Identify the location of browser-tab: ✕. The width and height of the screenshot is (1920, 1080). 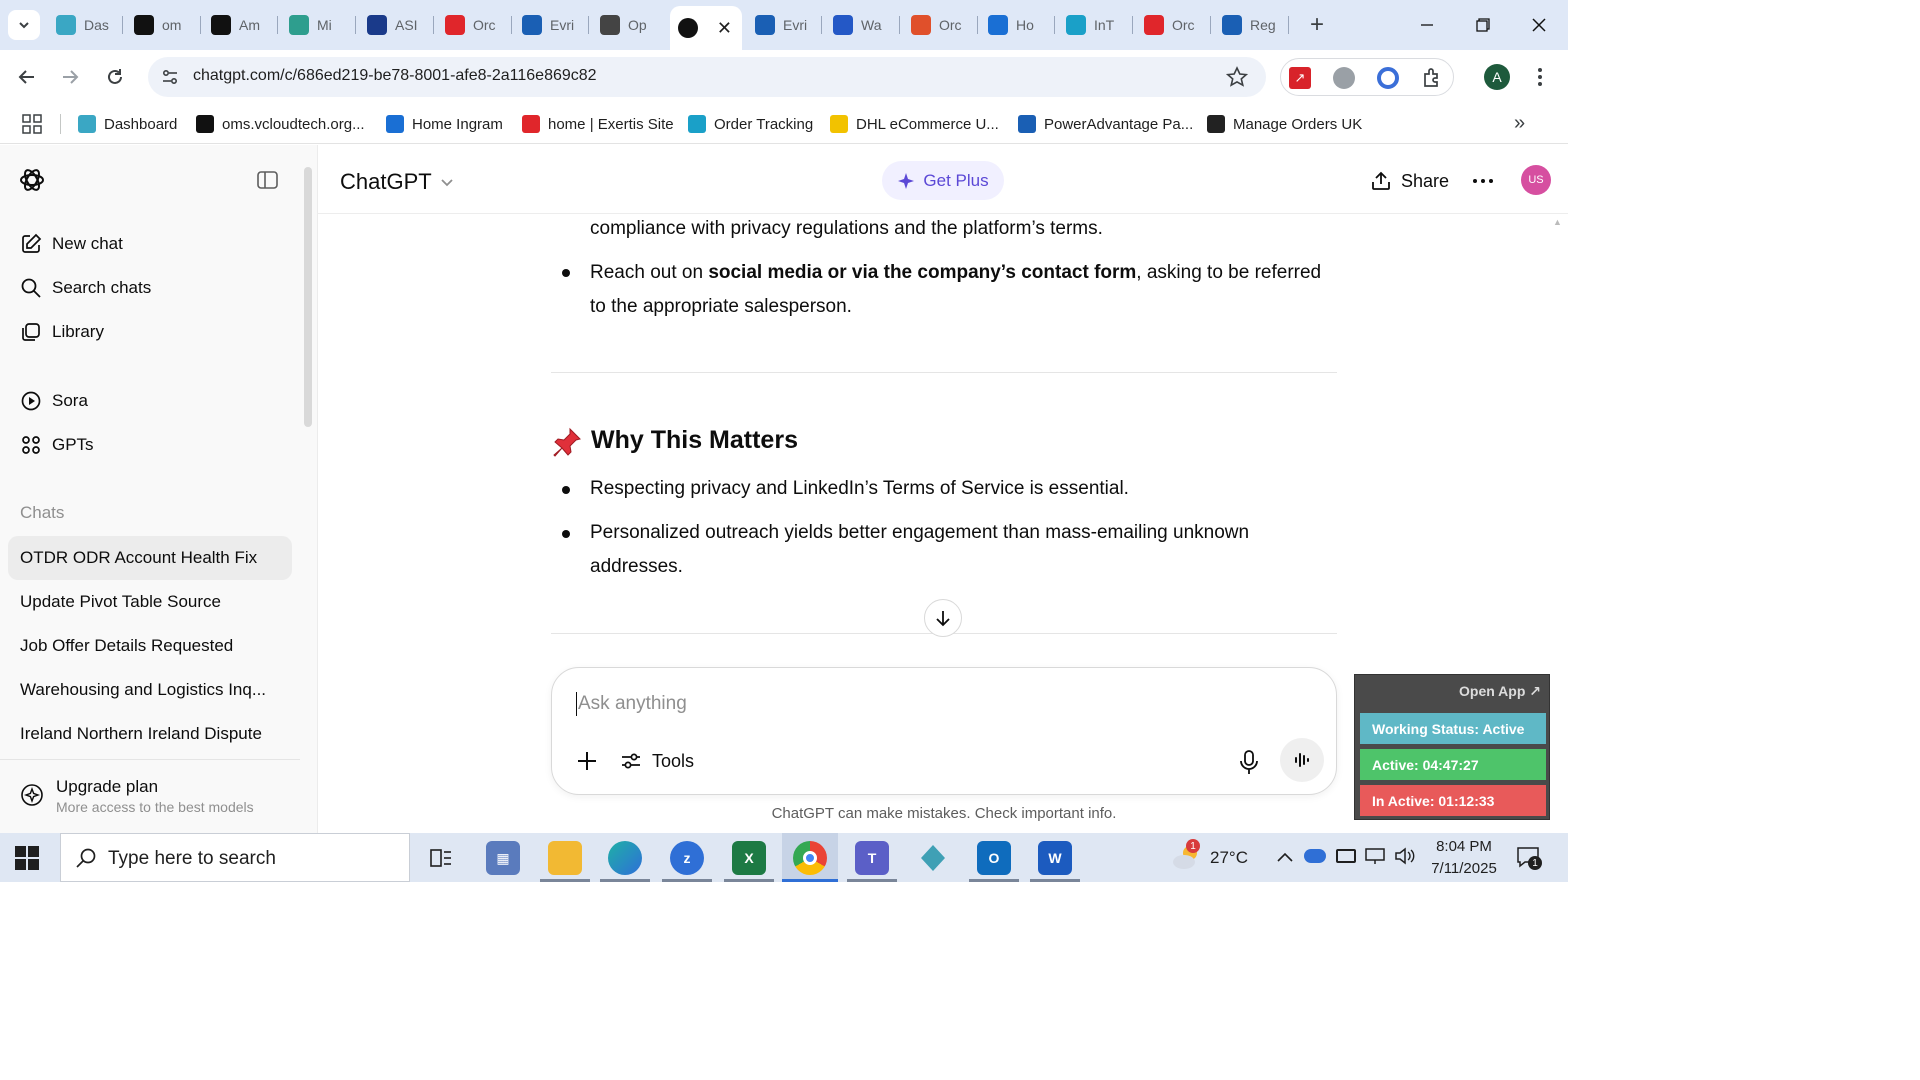
(706, 28).